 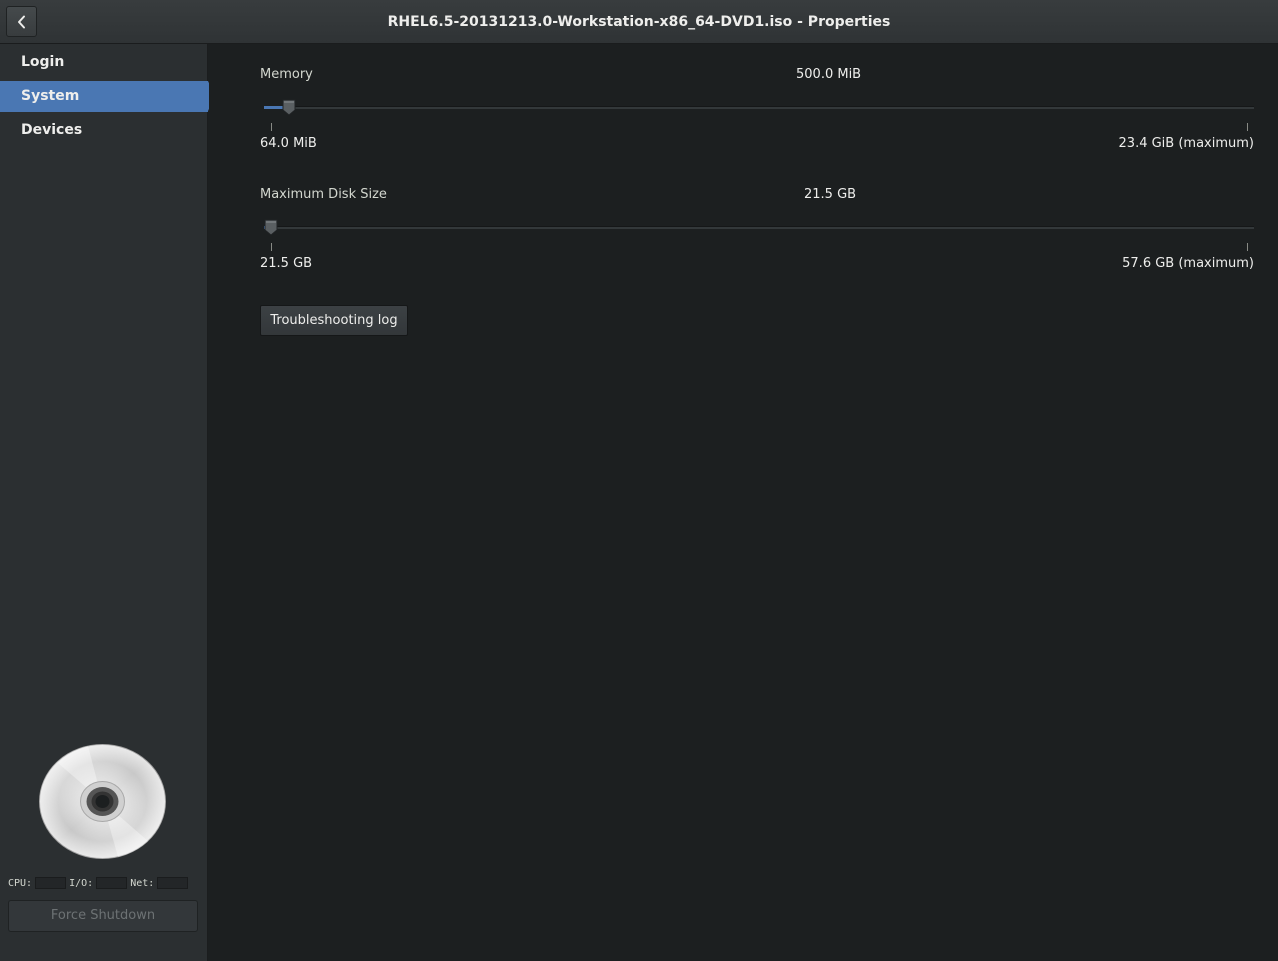 I want to click on force-shutdown-button: Force Shutdown, so click(x=103, y=916).